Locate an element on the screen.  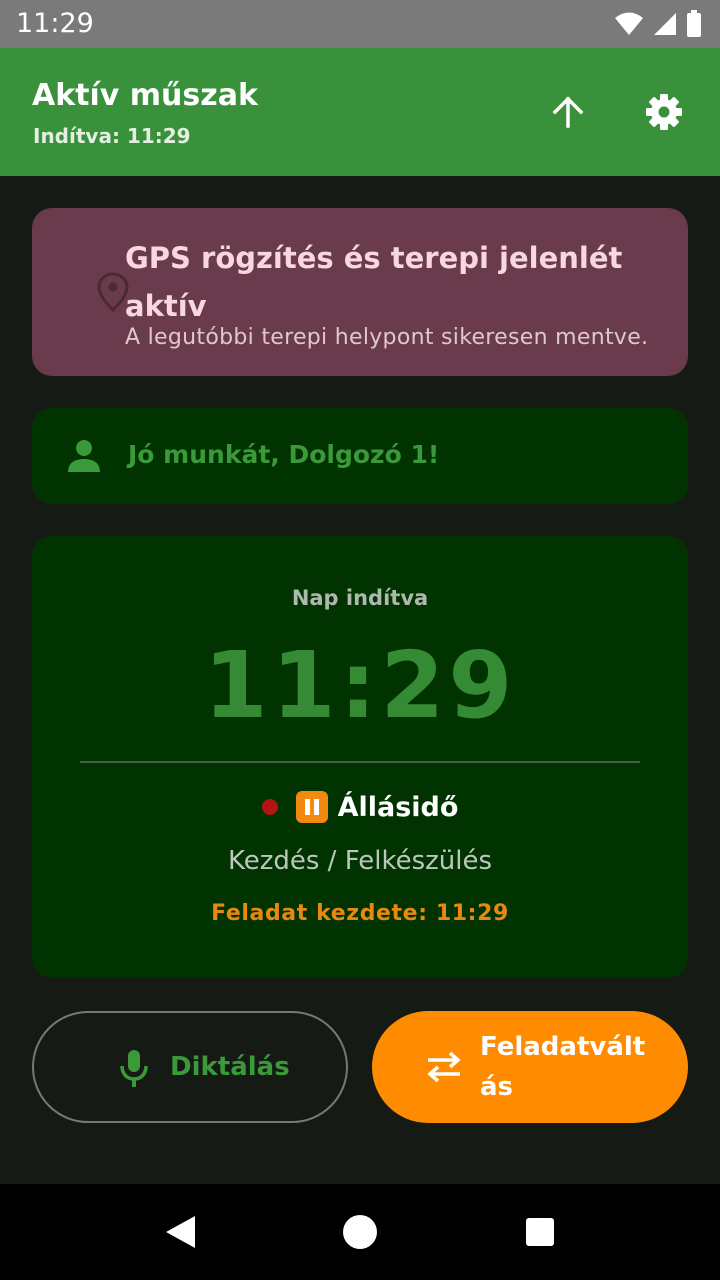
app-bar: Aktív műszak Indítva: 11:29 is located at coordinates (360, 112).